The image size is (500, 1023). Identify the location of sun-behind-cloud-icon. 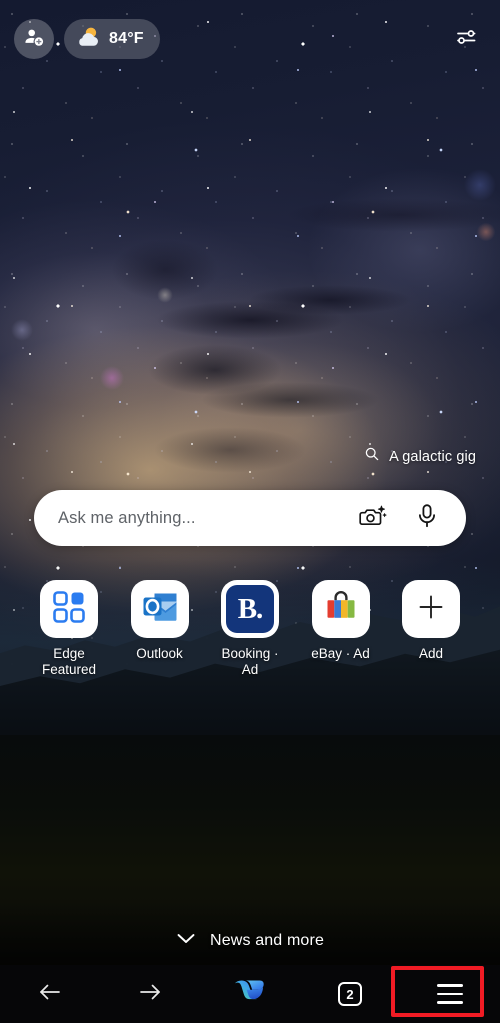
(88, 39).